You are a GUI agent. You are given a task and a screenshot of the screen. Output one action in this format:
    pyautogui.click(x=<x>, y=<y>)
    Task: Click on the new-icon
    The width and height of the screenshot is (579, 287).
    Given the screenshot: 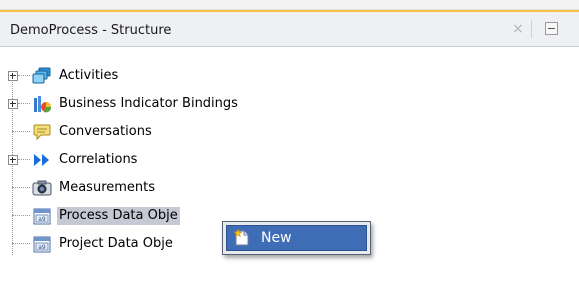 What is the action you would take?
    pyautogui.click(x=241, y=237)
    